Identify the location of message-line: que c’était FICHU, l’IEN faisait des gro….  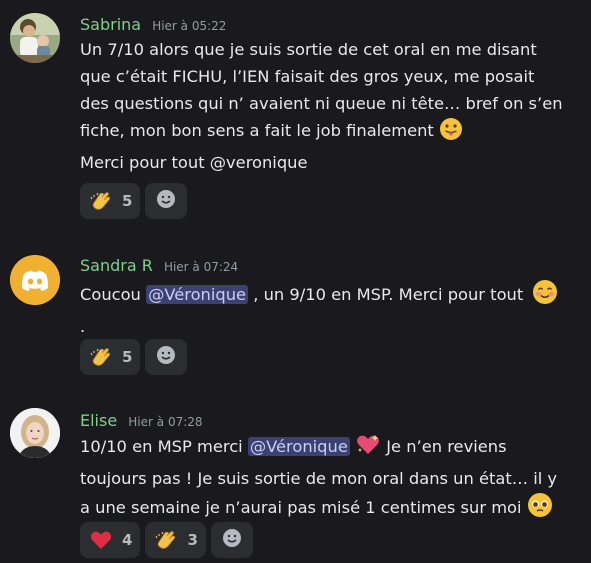
(307, 76).